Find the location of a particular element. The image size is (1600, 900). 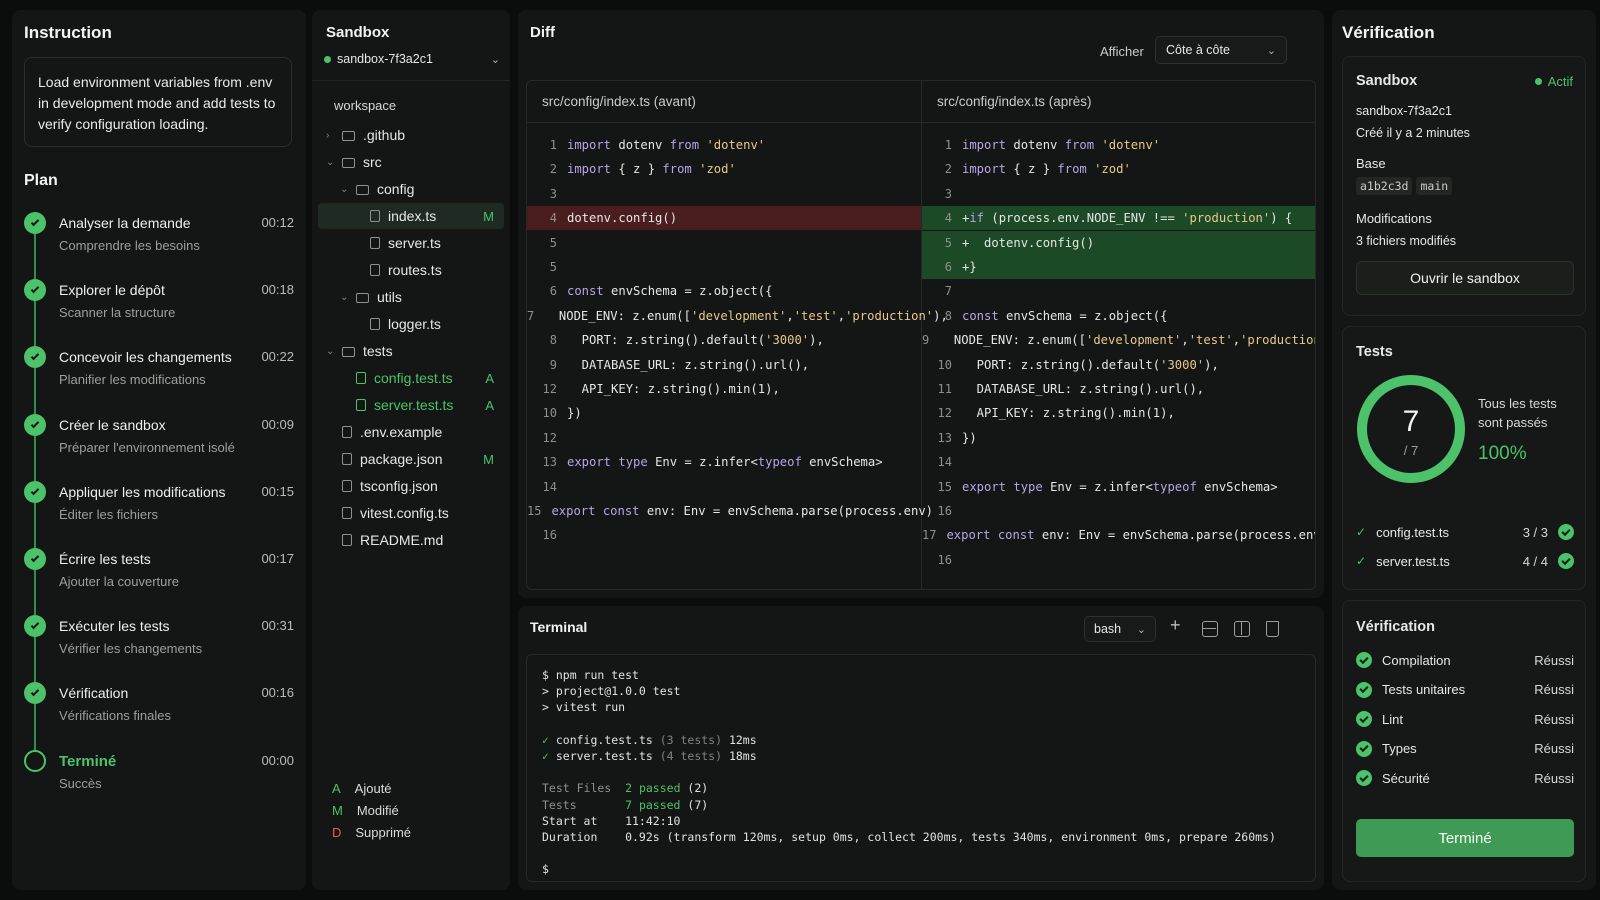

terminal-title: Terminal is located at coordinates (559, 627).